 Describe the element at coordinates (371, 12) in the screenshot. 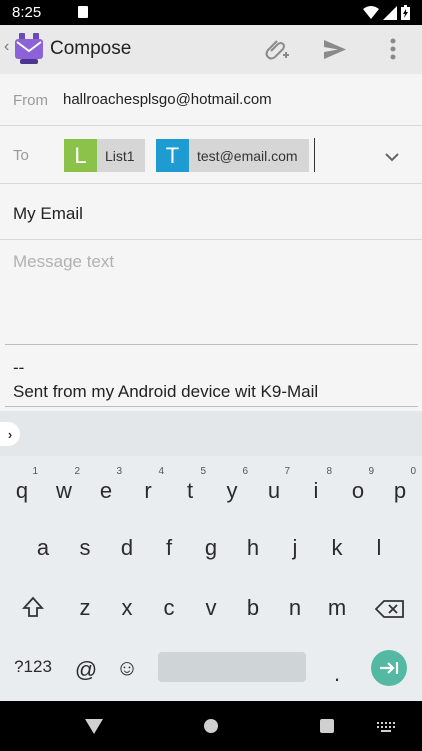

I see `wifi-icon` at that location.